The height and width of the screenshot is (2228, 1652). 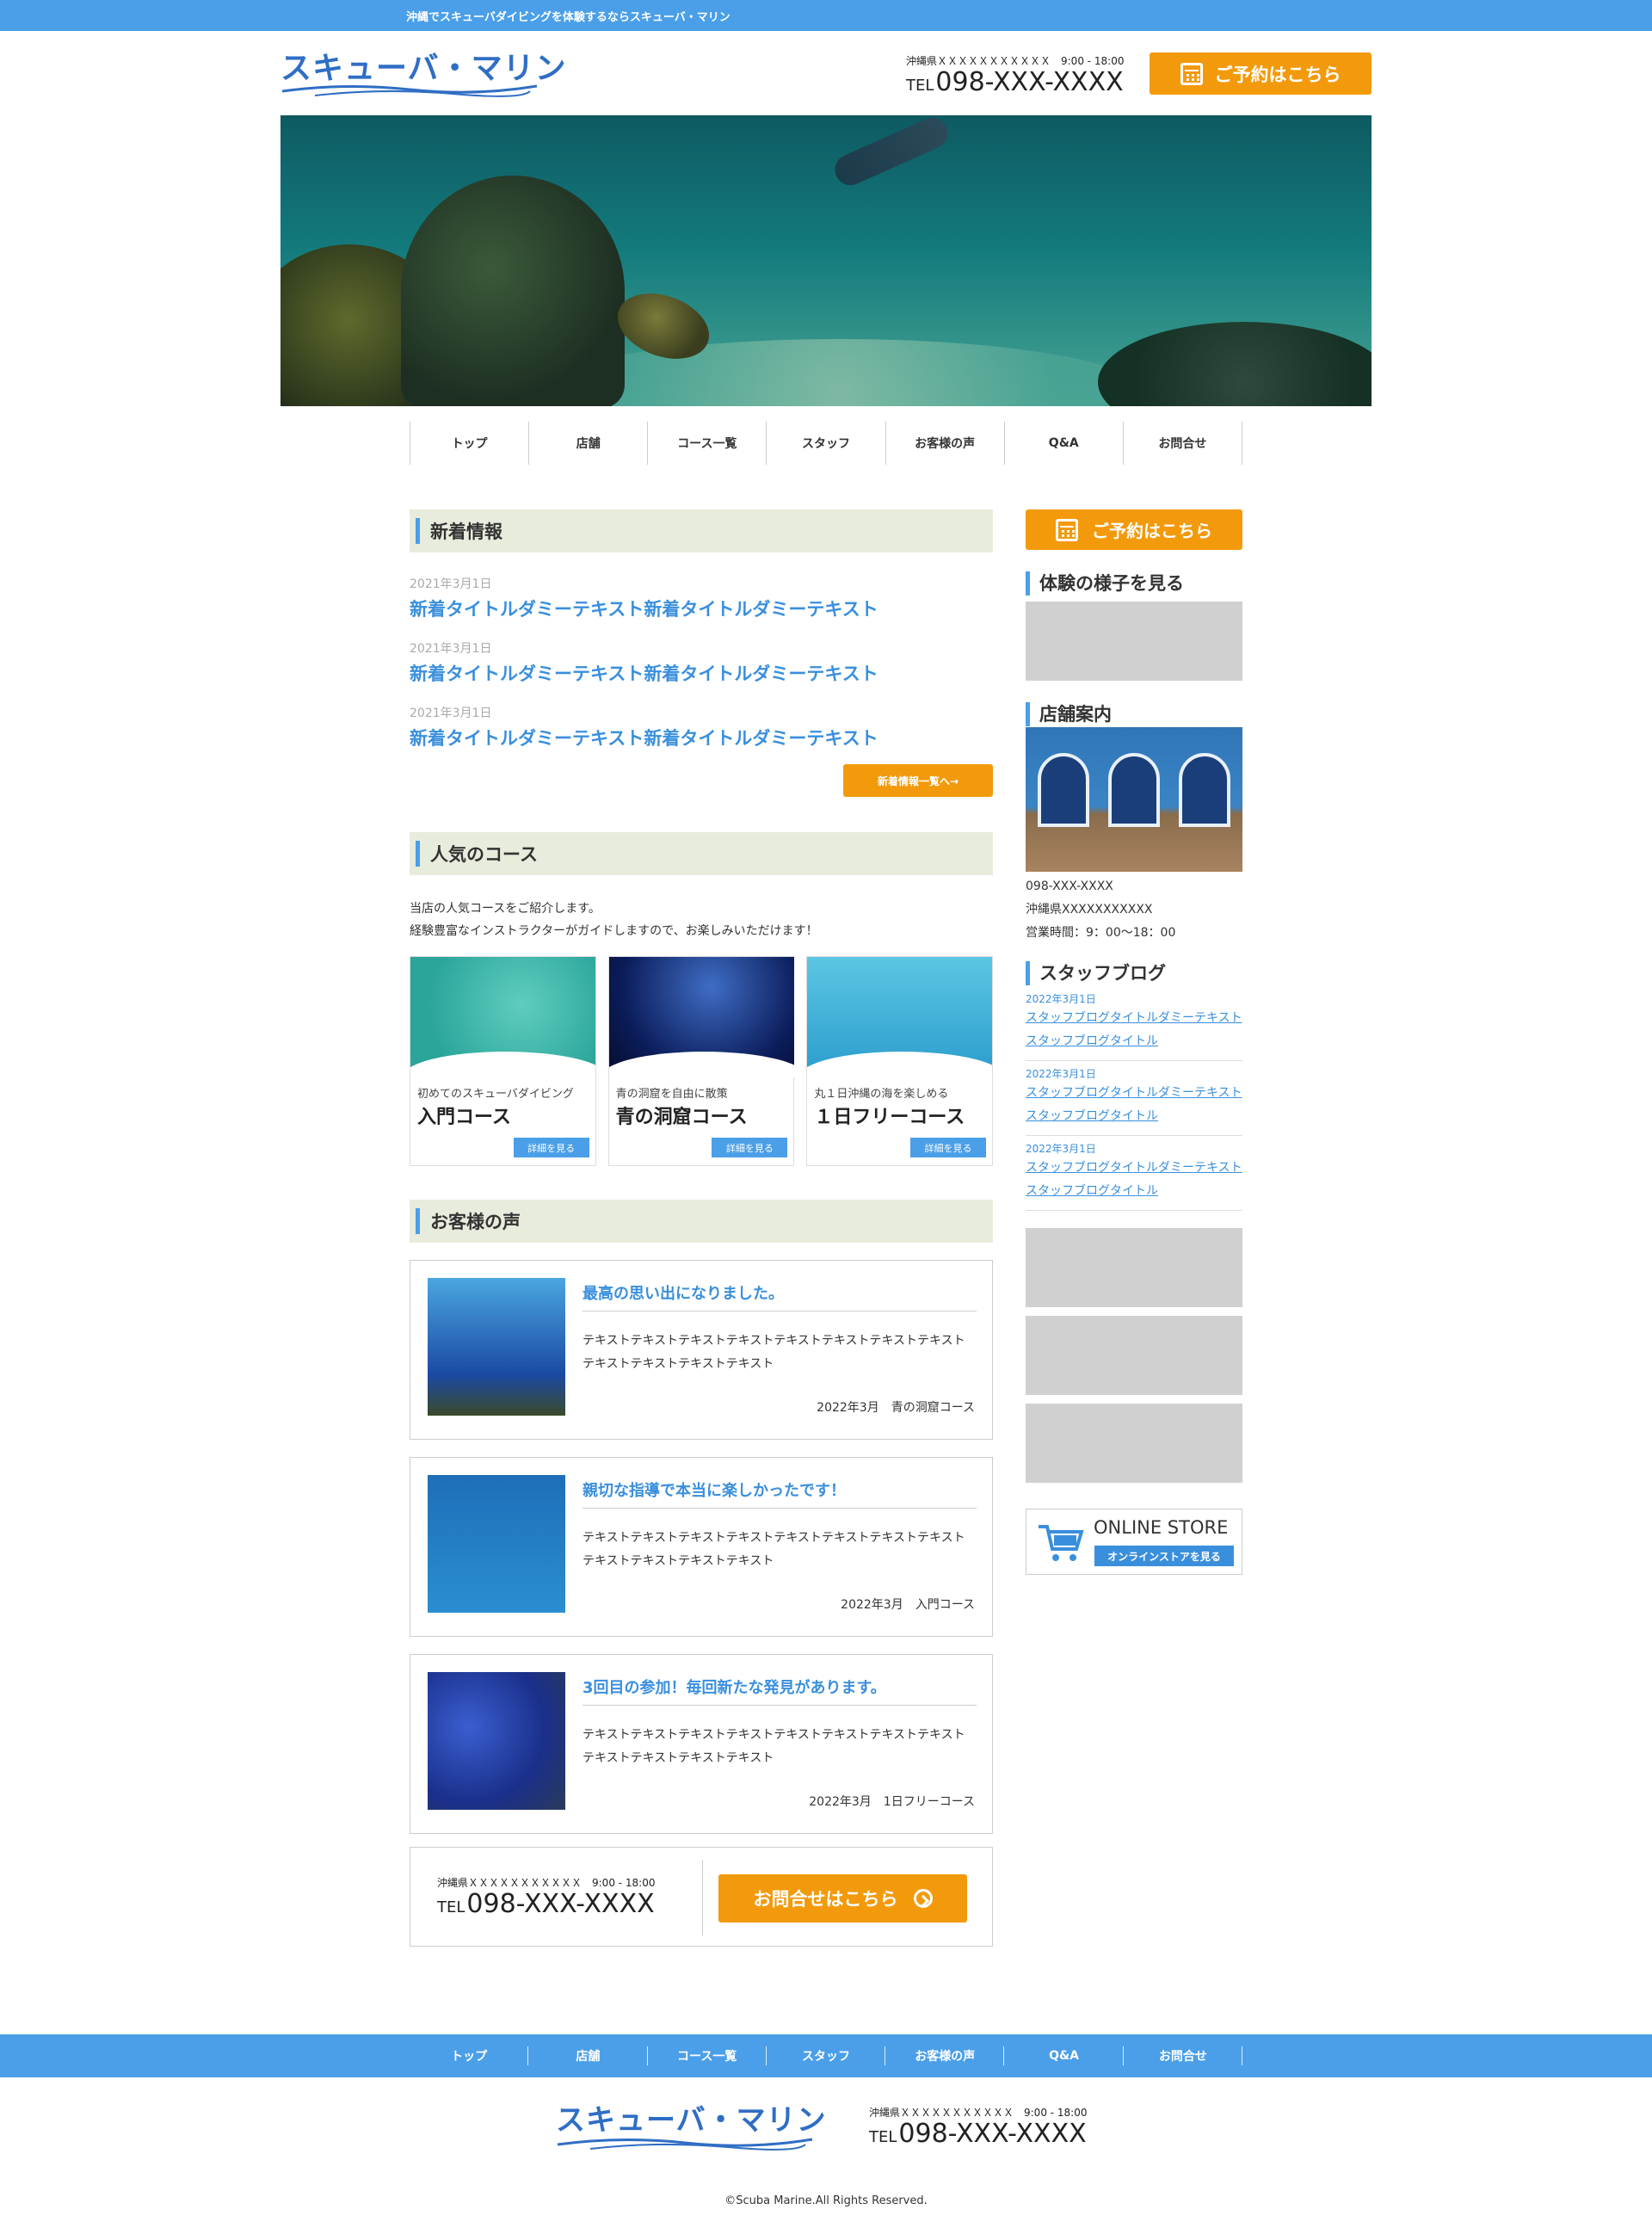 I want to click on courses-heading: 人気のコース, so click(x=701, y=854).